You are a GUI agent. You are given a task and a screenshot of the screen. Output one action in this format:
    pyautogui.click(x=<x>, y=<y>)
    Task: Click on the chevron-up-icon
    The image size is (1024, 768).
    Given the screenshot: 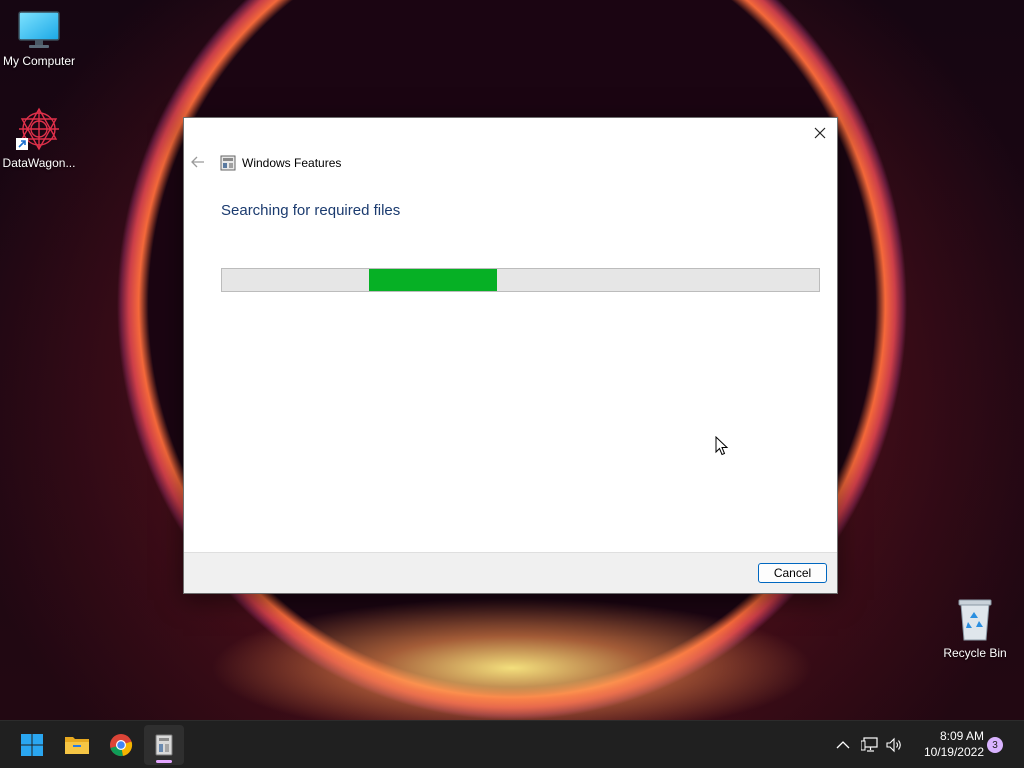 What is the action you would take?
    pyautogui.click(x=843, y=745)
    